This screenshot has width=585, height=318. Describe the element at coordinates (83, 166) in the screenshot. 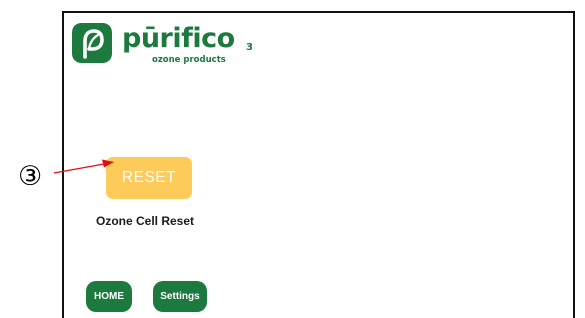

I see `callout-arrow-icon` at that location.